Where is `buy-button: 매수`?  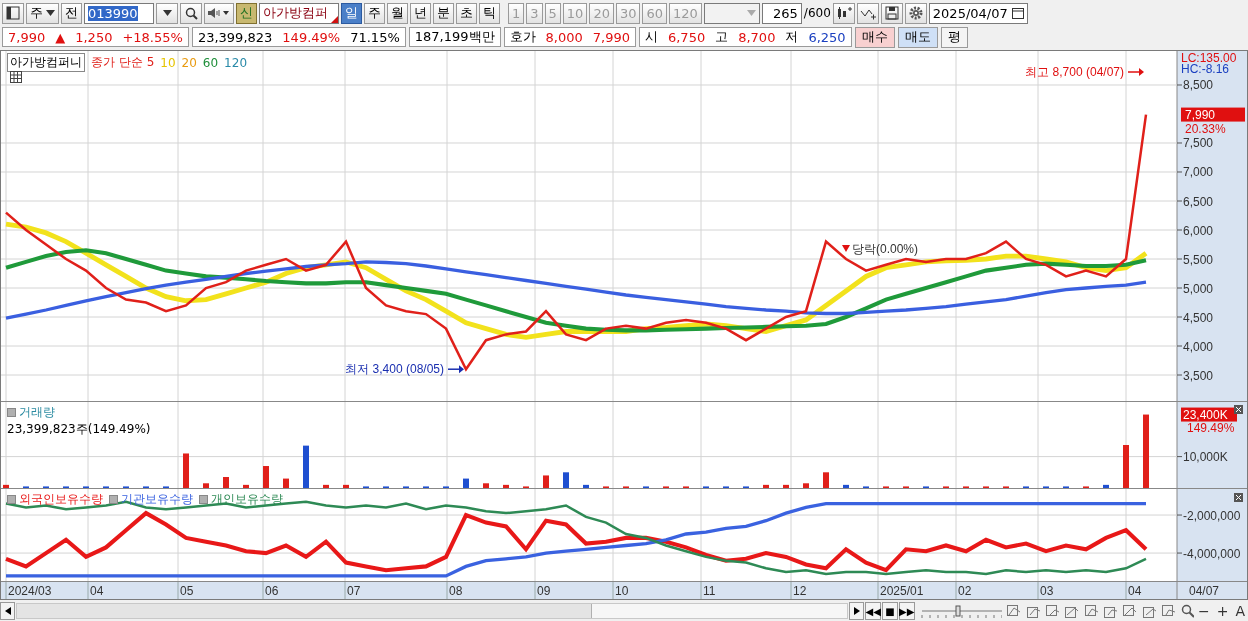 buy-button: 매수 is located at coordinates (874, 37).